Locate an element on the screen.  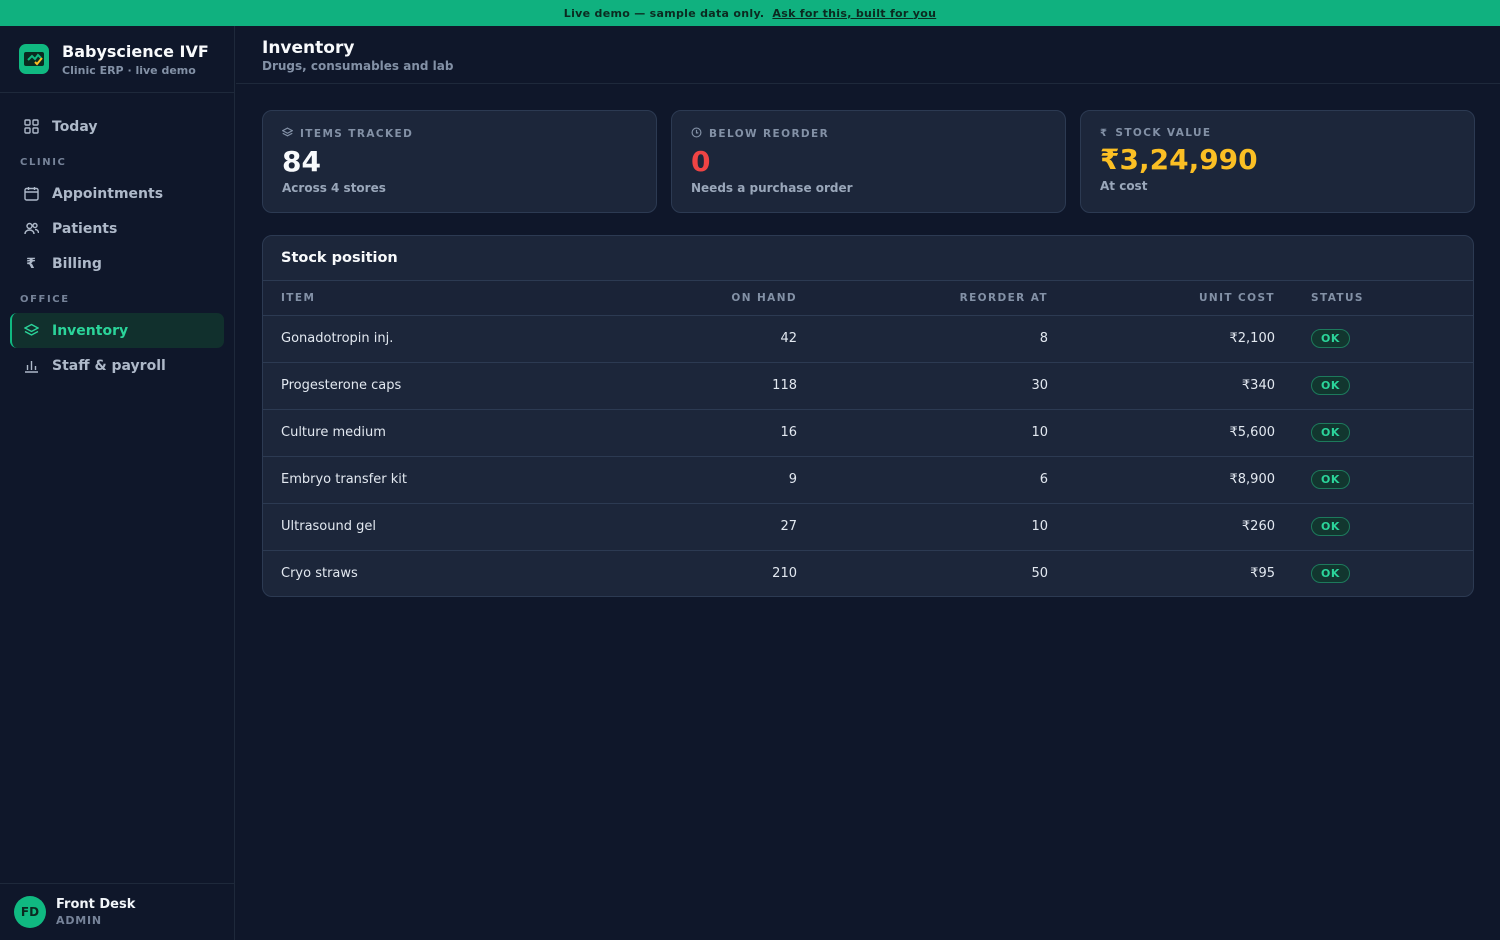
sidebar-item-label: Appointments is located at coordinates (108, 193).